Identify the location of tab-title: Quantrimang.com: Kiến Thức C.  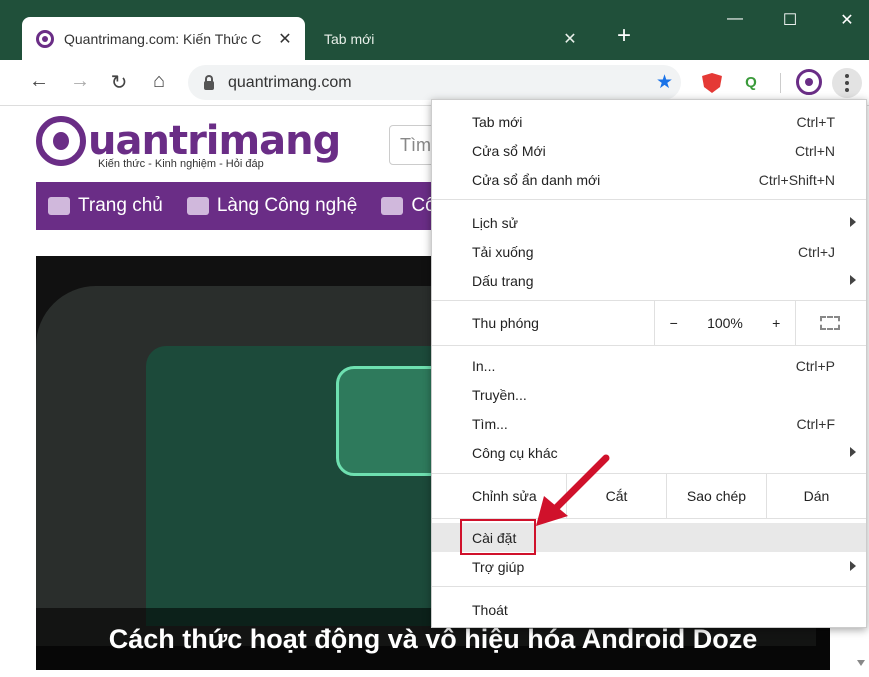
(163, 38).